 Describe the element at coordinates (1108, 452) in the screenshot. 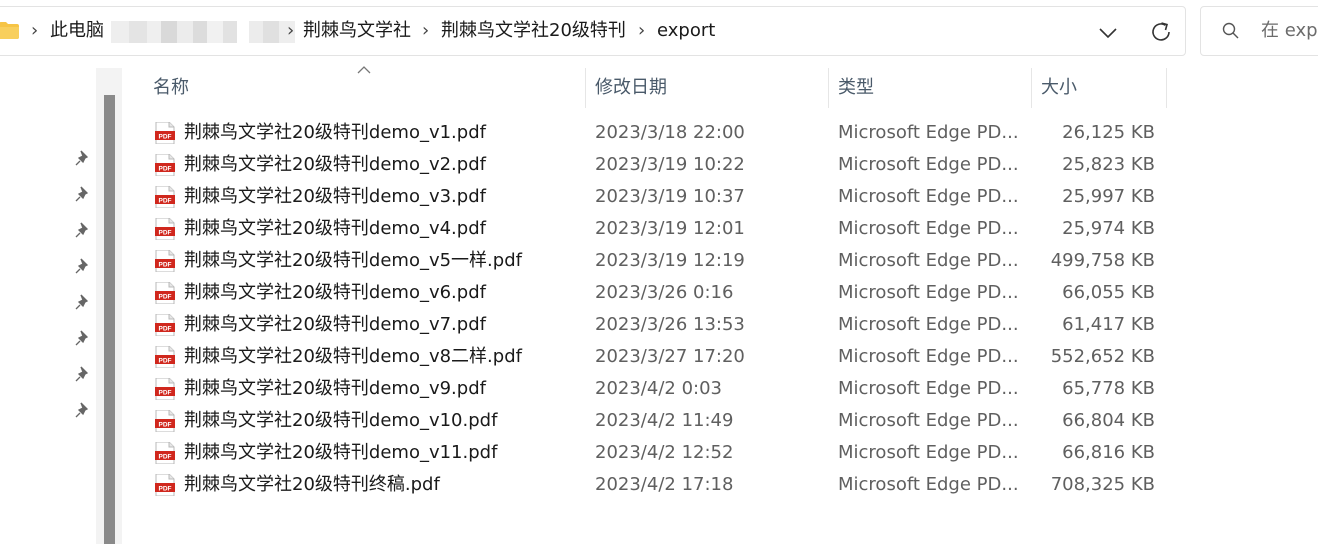

I see `file-size: 66,816 KB` at that location.